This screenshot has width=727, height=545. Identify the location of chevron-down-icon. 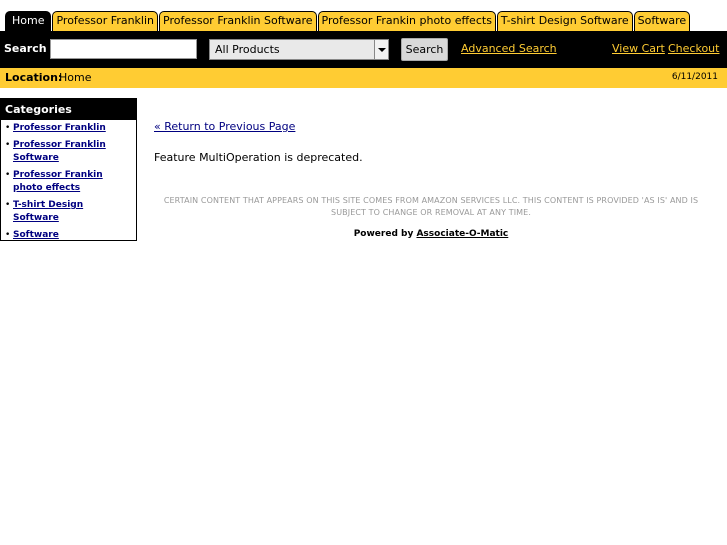
(381, 49).